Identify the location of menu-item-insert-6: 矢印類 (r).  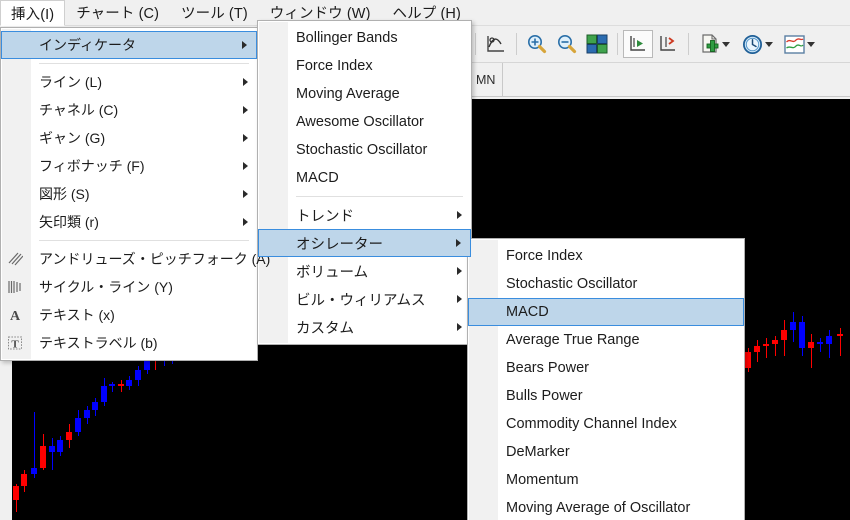
(129, 222).